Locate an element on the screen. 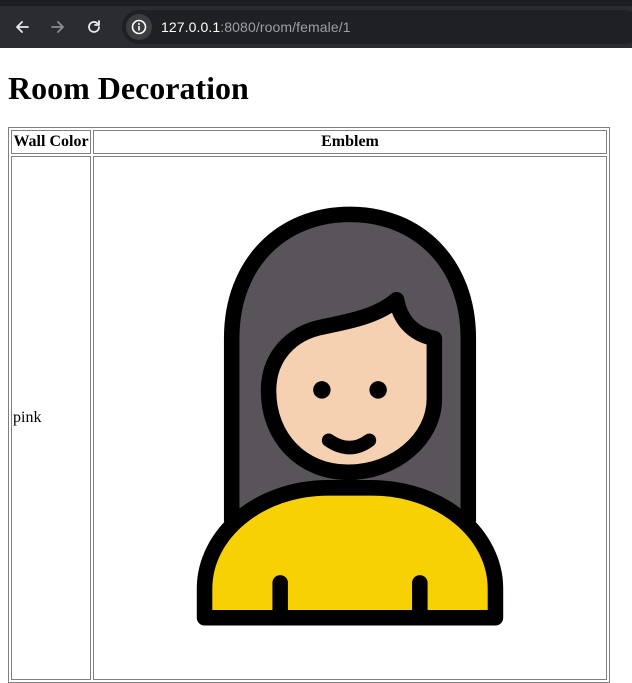  forward-button is located at coordinates (58, 27).